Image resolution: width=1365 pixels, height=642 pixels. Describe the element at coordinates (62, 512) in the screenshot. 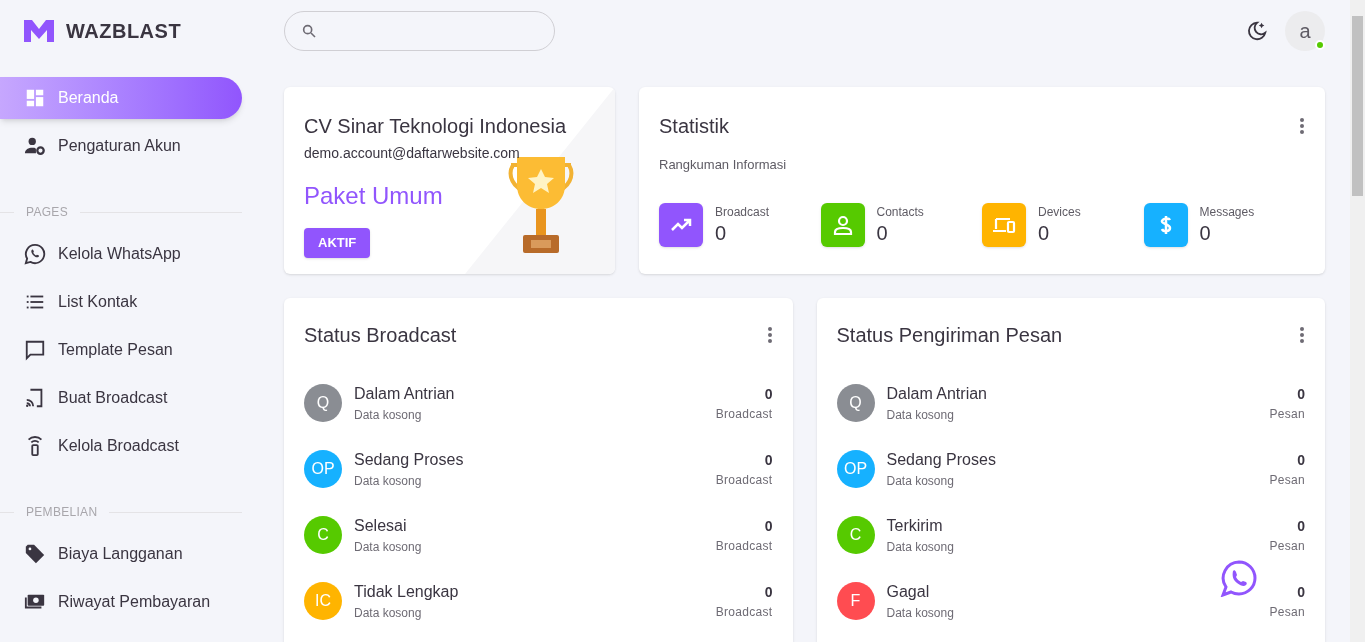

I see `section-heading: PEMBELIAN` at that location.